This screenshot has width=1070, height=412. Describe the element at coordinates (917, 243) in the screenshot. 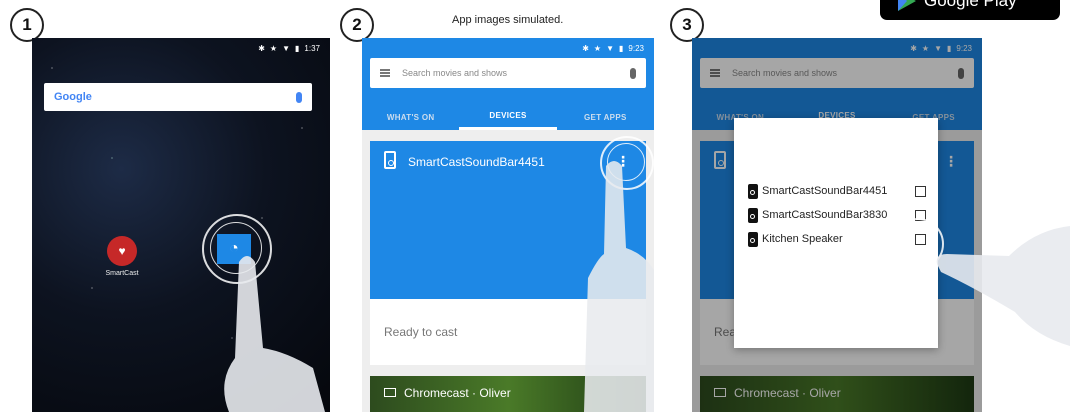

I see `tap-ring-inner` at that location.